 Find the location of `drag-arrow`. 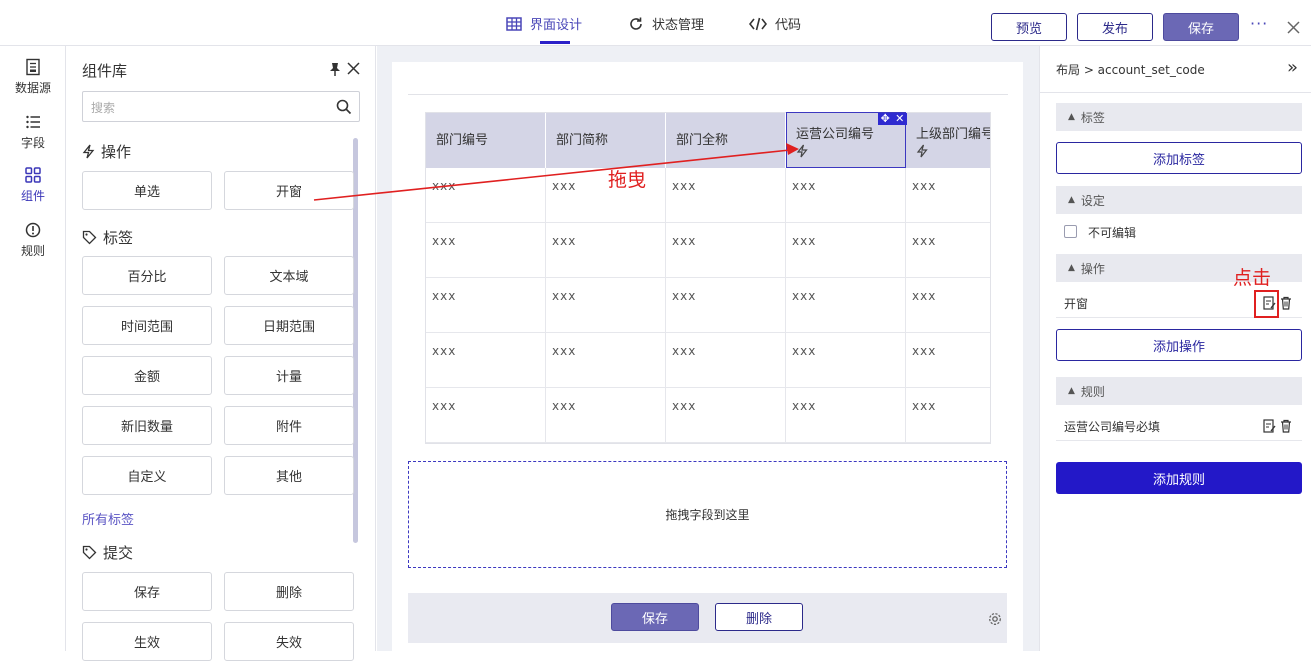

drag-arrow is located at coordinates (556, 172).